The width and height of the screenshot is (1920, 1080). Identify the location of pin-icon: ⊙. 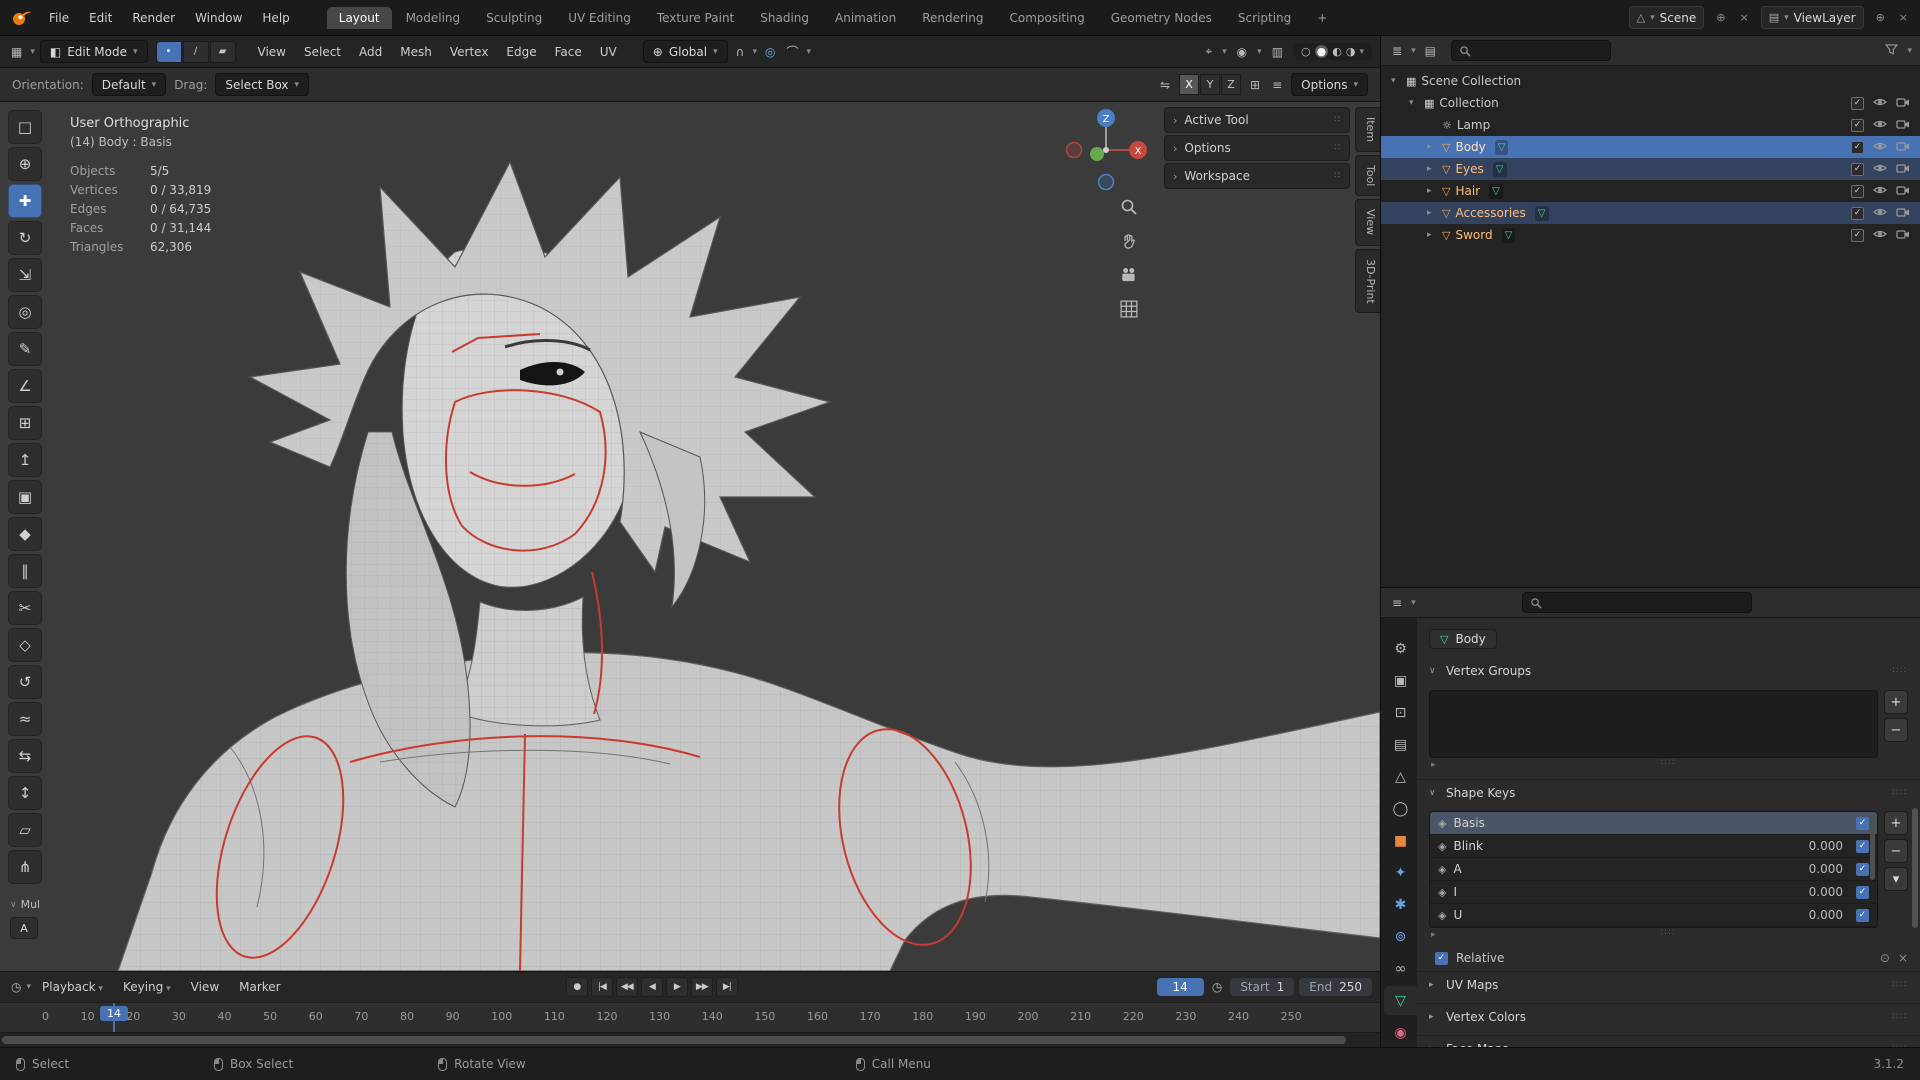
(1885, 958).